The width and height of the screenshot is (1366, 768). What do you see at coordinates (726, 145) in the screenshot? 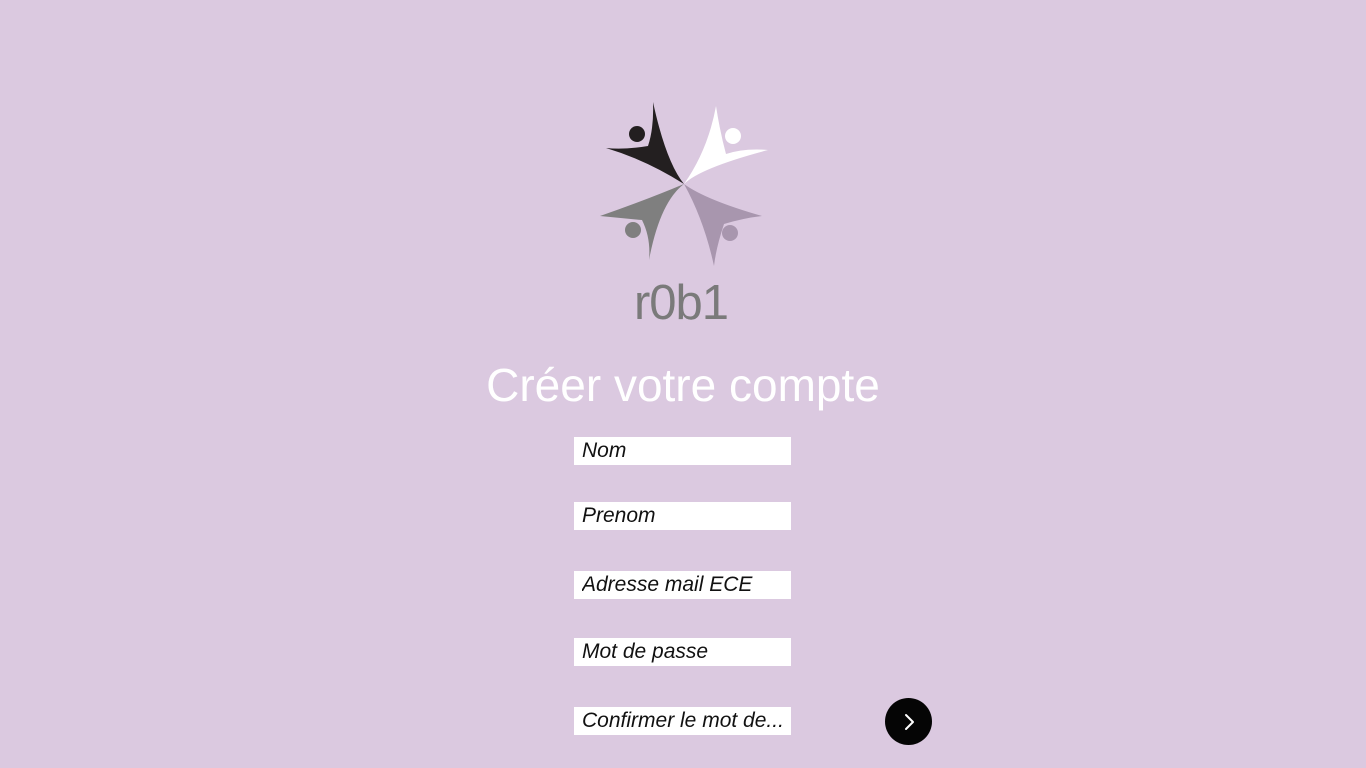
I see `logo-figure-white` at bounding box center [726, 145].